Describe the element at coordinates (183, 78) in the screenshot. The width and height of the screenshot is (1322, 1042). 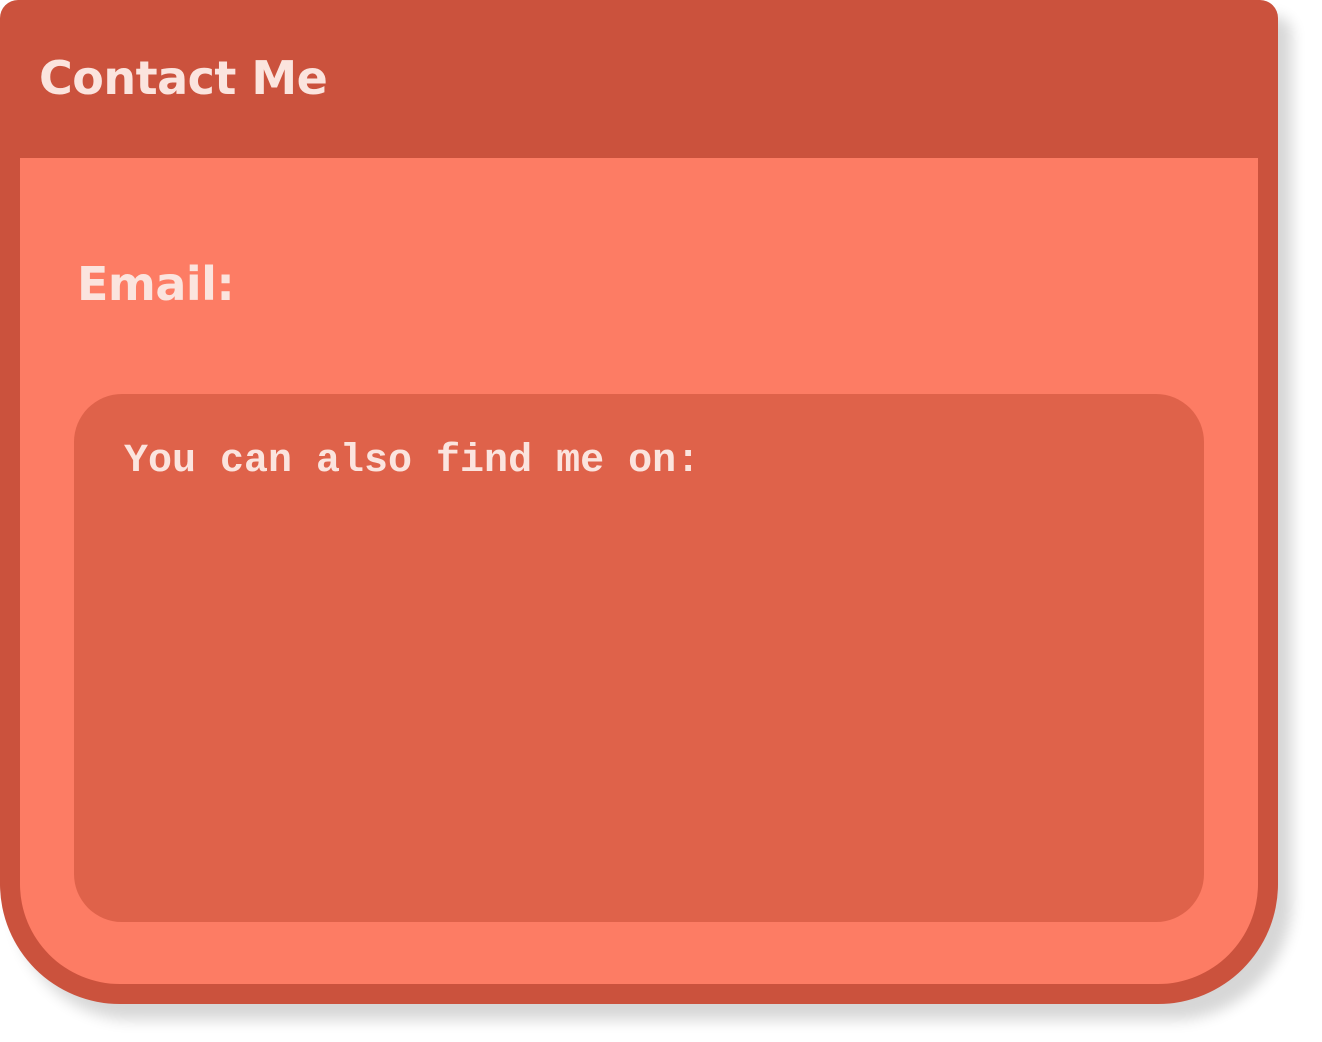
I see `window-title: Contact Me` at that location.